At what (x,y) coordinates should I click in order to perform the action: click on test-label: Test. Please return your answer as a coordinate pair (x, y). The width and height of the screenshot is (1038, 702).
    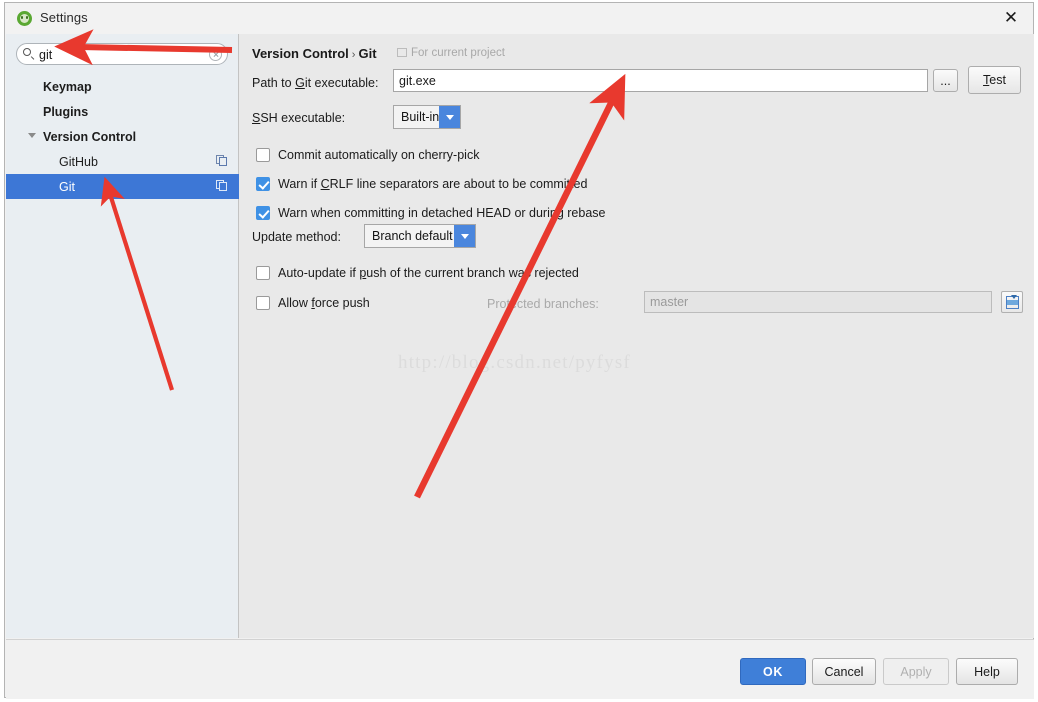
    Looking at the image, I should click on (994, 80).